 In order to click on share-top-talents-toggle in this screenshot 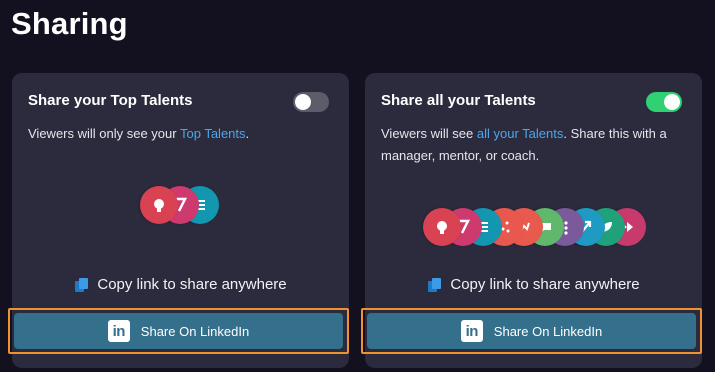, I will do `click(311, 102)`.